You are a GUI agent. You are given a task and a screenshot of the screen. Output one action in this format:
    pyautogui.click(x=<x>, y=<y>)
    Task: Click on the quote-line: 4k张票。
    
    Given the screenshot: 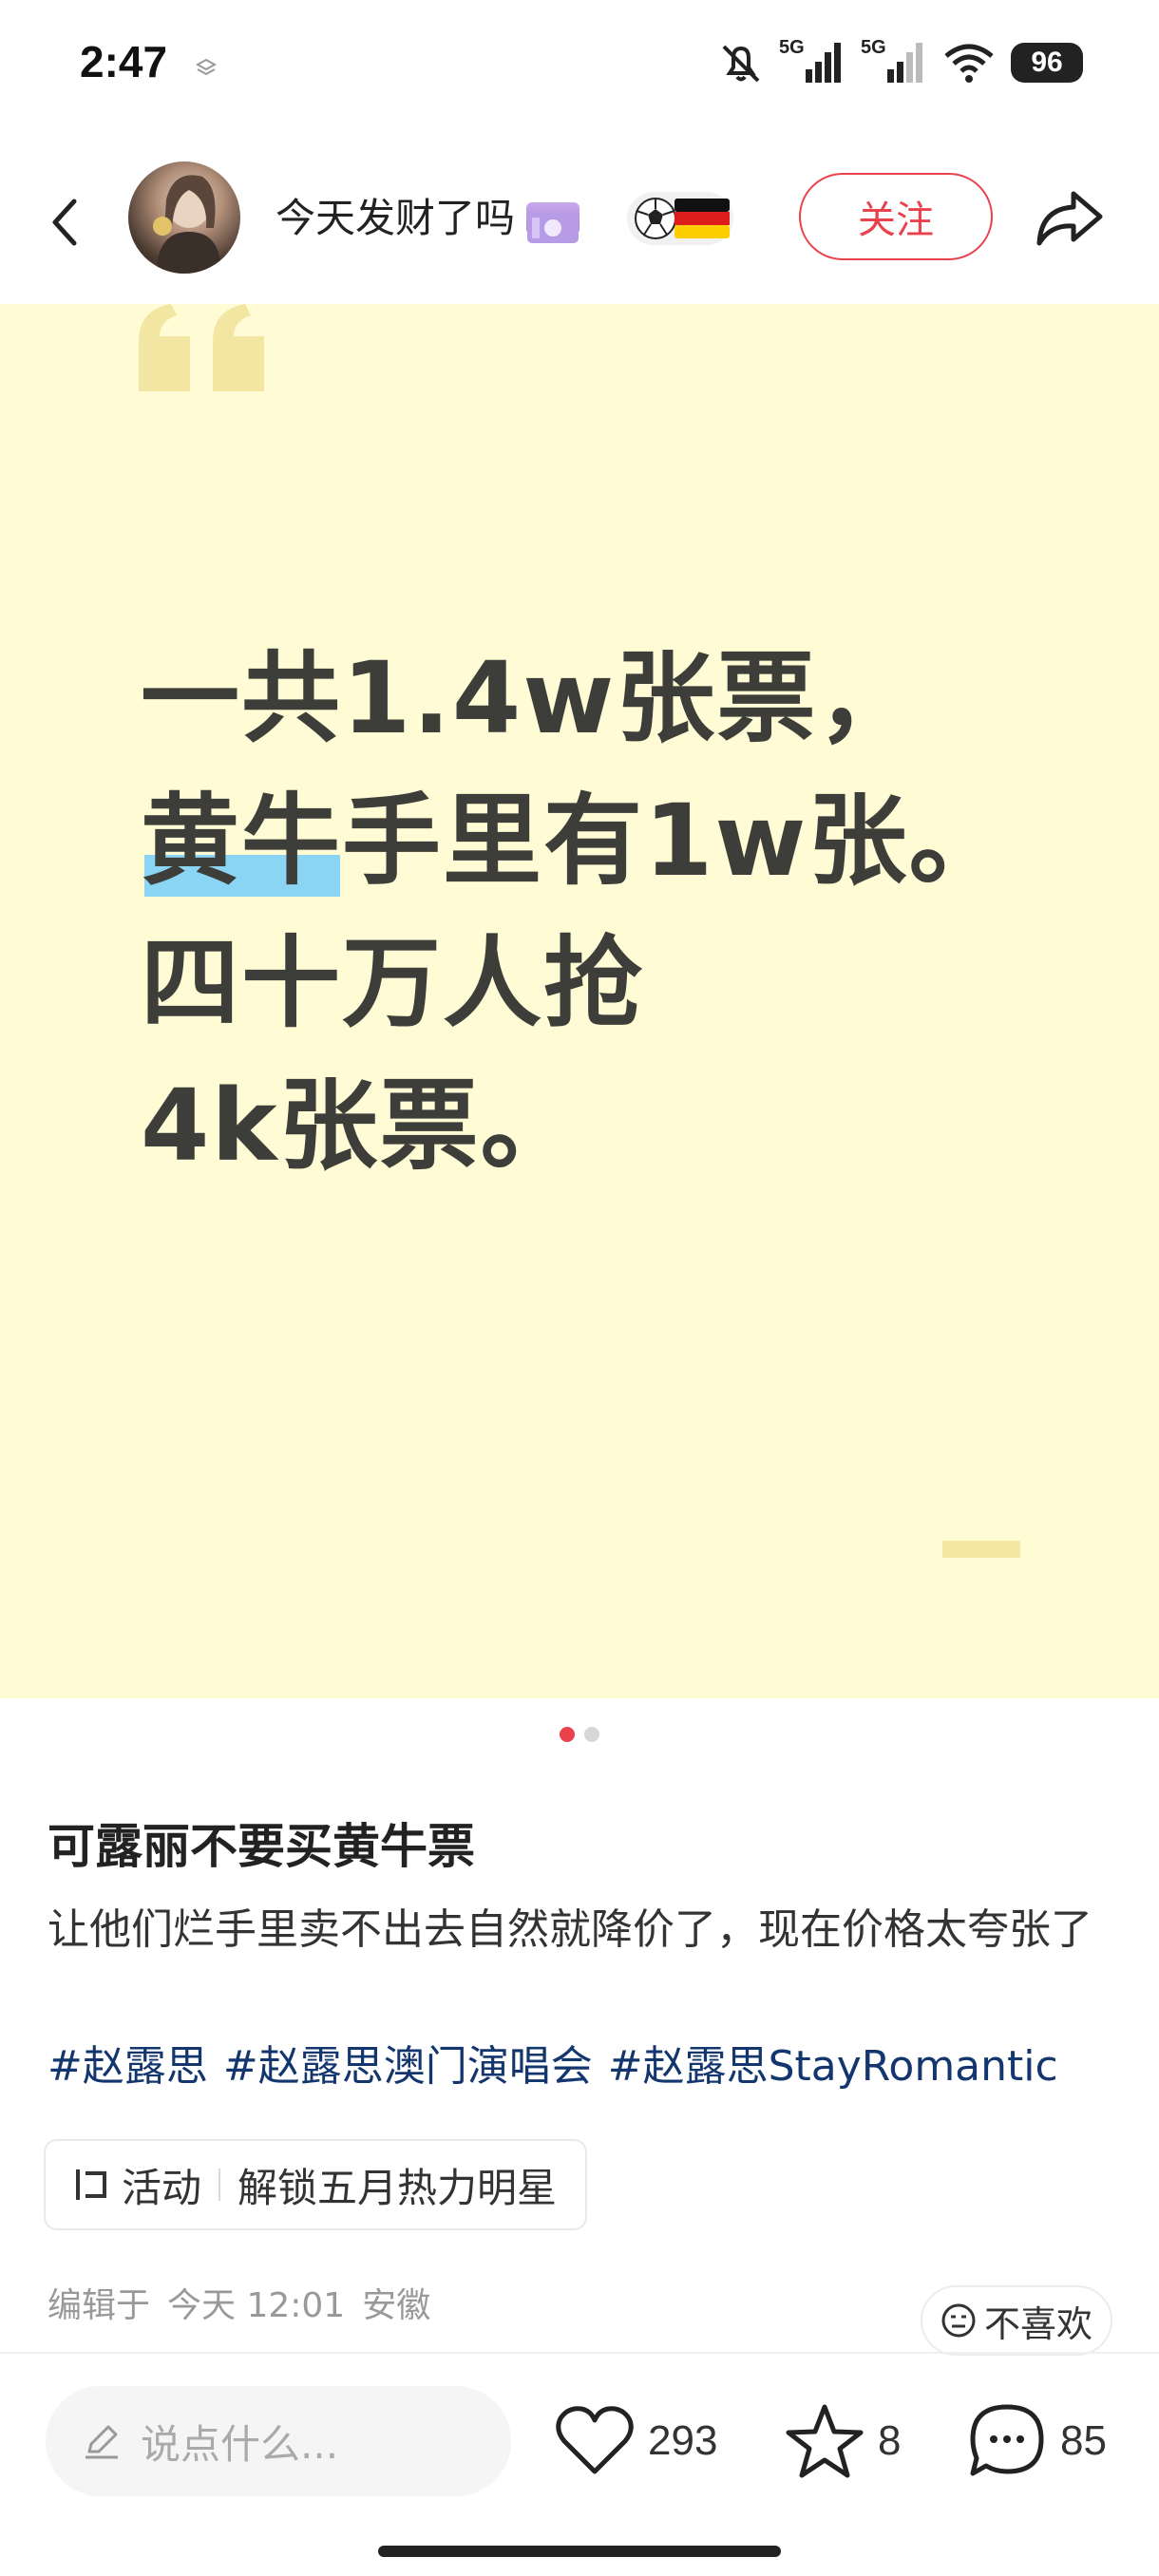 What is the action you would take?
    pyautogui.click(x=575, y=1125)
    